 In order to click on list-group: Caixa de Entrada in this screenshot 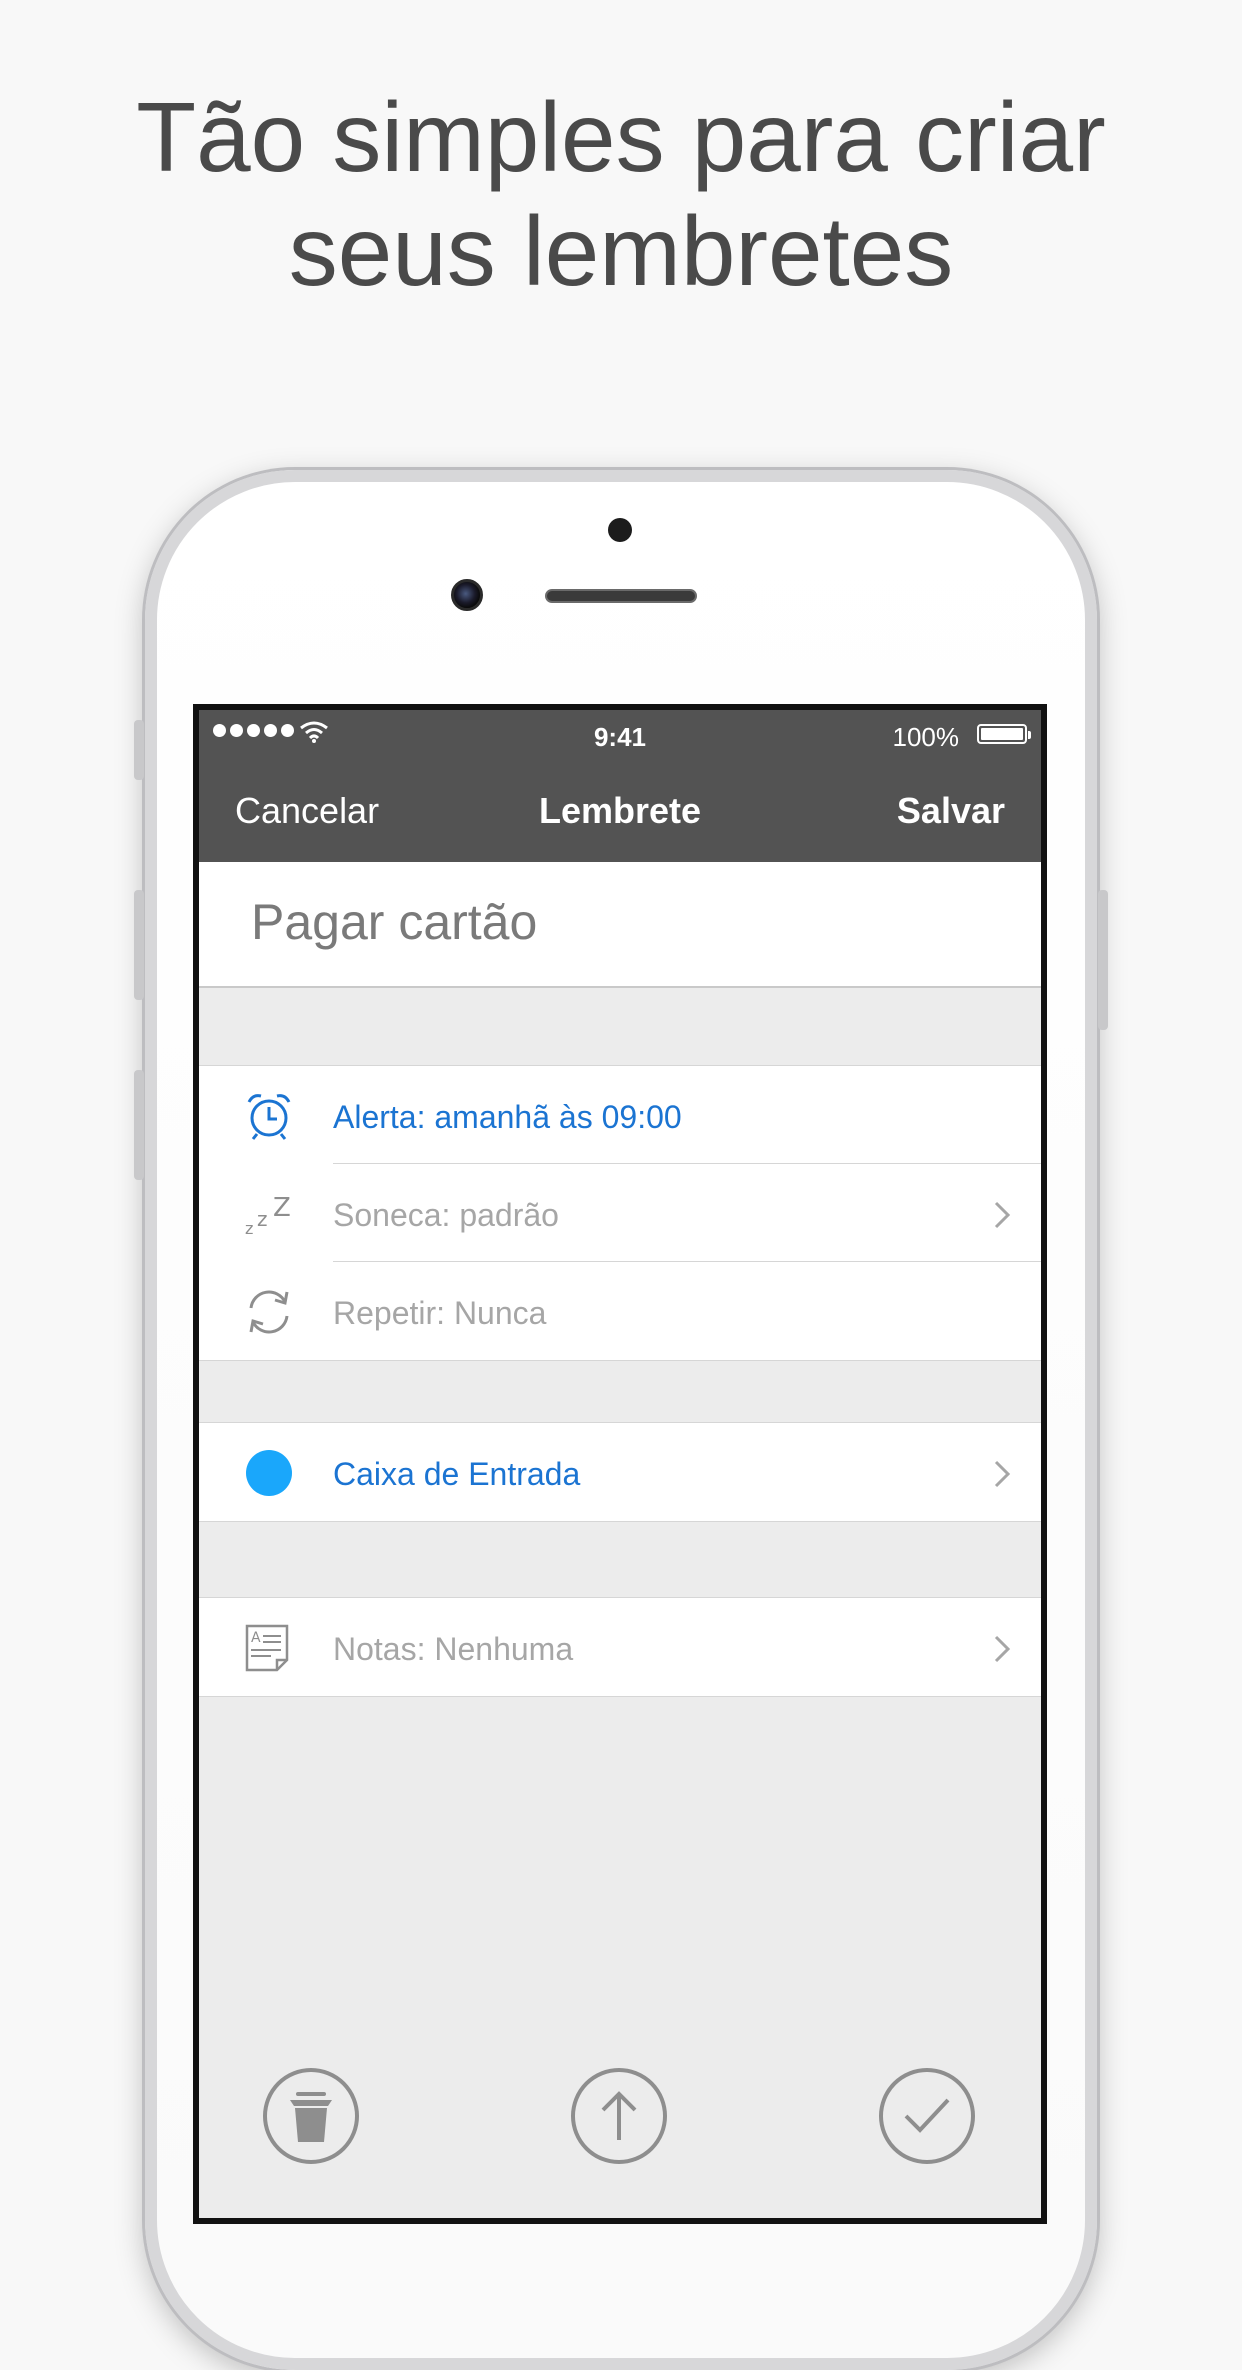, I will do `click(620, 1472)`.